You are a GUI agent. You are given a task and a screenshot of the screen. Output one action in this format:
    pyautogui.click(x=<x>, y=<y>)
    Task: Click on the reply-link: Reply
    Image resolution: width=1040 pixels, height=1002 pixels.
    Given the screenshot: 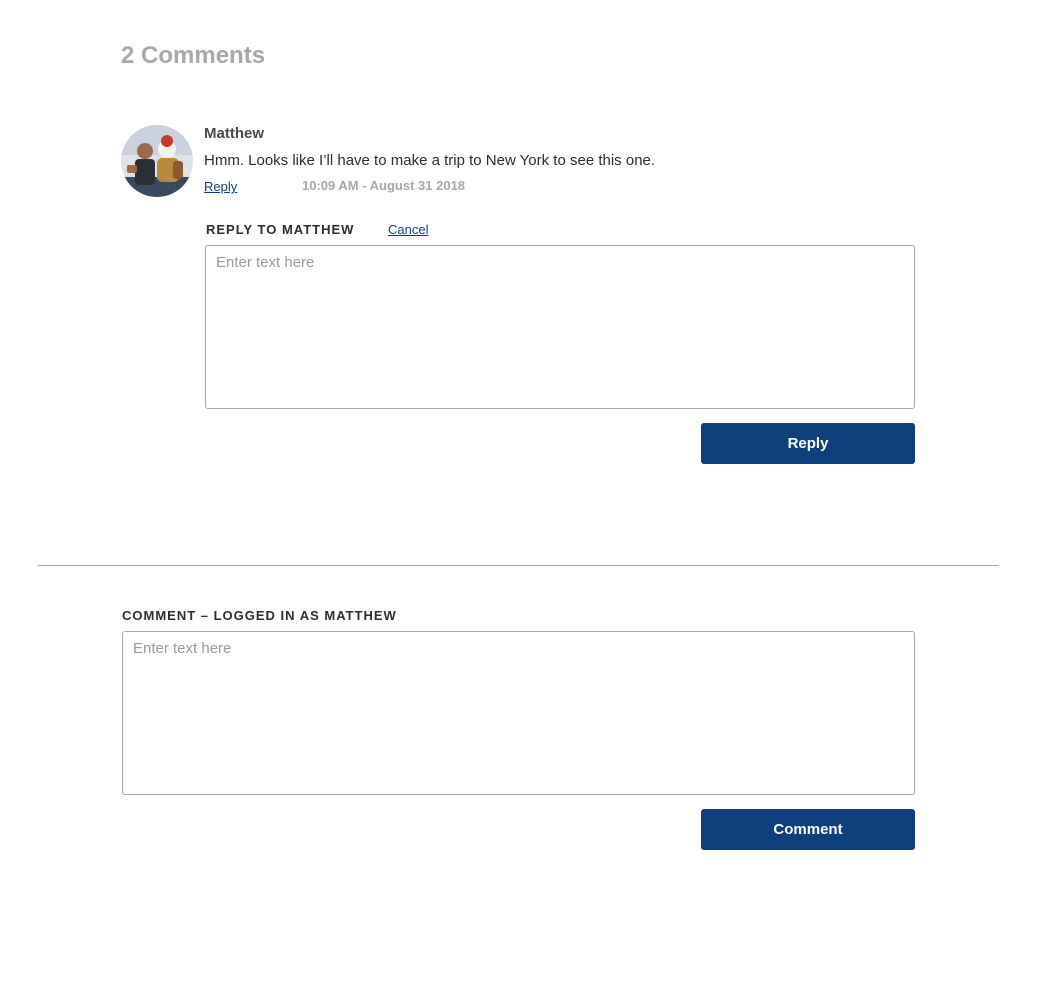 What is the action you would take?
    pyautogui.click(x=220, y=187)
    